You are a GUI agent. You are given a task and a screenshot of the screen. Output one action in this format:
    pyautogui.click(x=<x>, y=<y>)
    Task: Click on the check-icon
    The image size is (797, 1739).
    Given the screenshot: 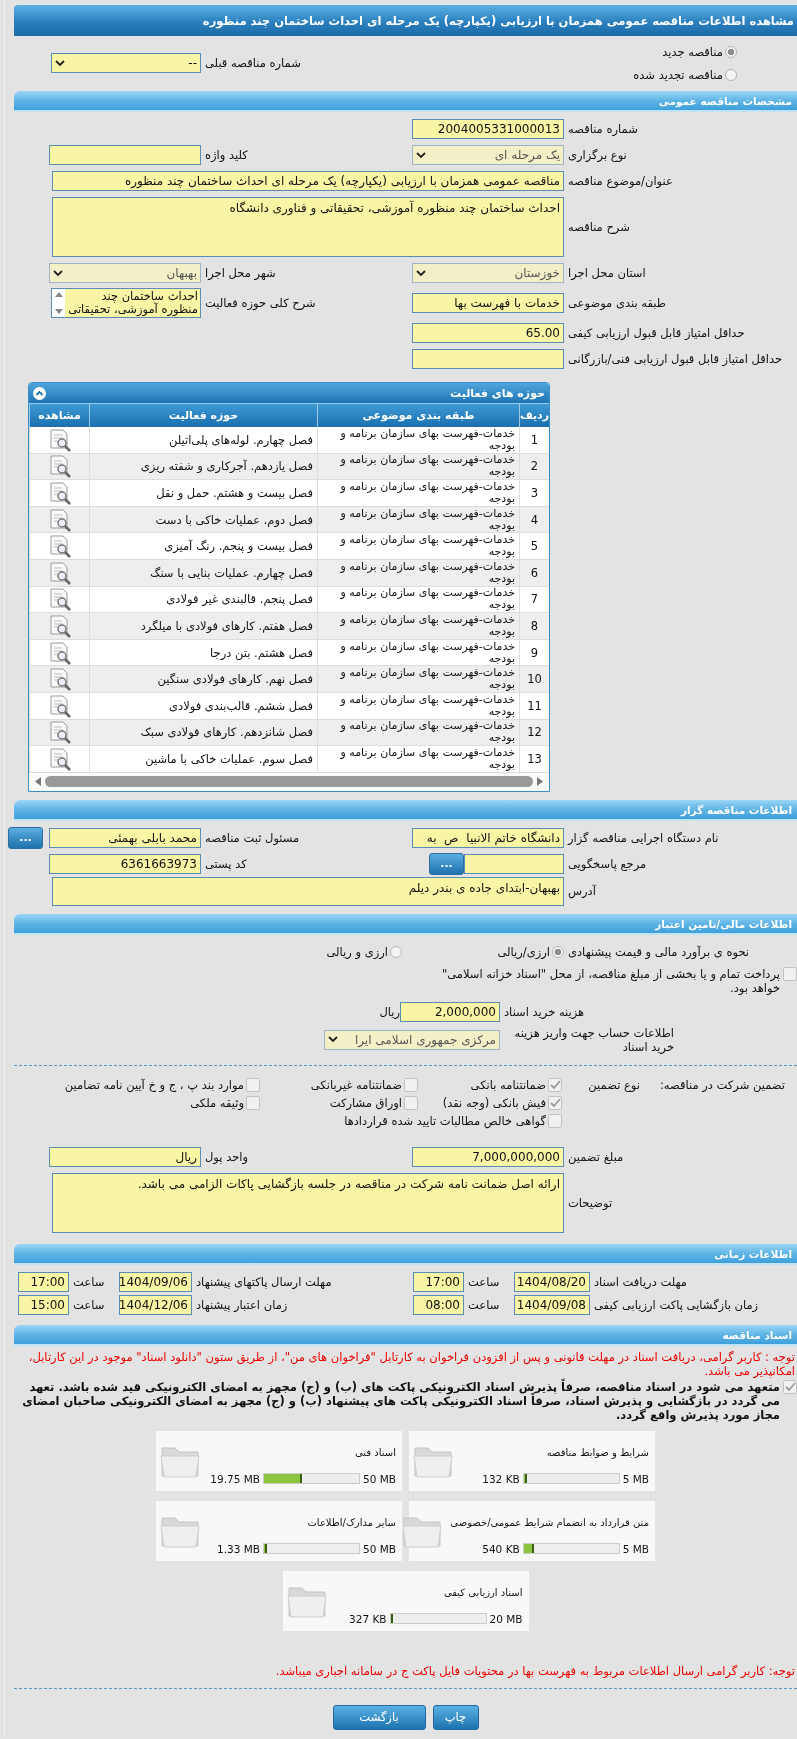 What is the action you would take?
    pyautogui.click(x=555, y=1102)
    